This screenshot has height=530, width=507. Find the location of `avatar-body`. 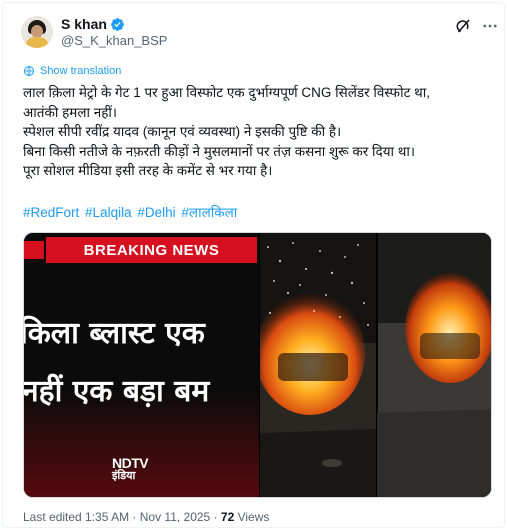

avatar-body is located at coordinates (37, 42).